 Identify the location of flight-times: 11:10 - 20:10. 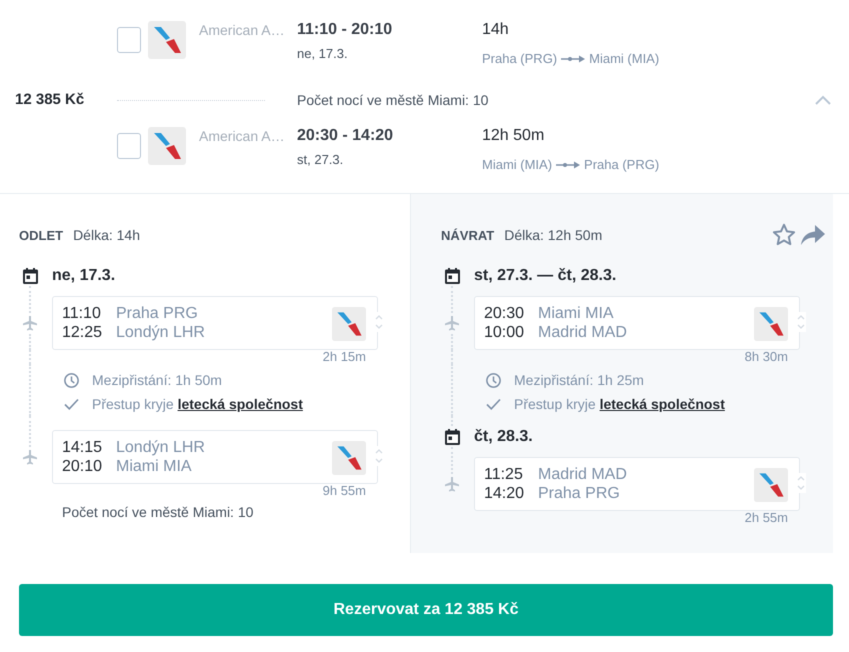
(344, 30).